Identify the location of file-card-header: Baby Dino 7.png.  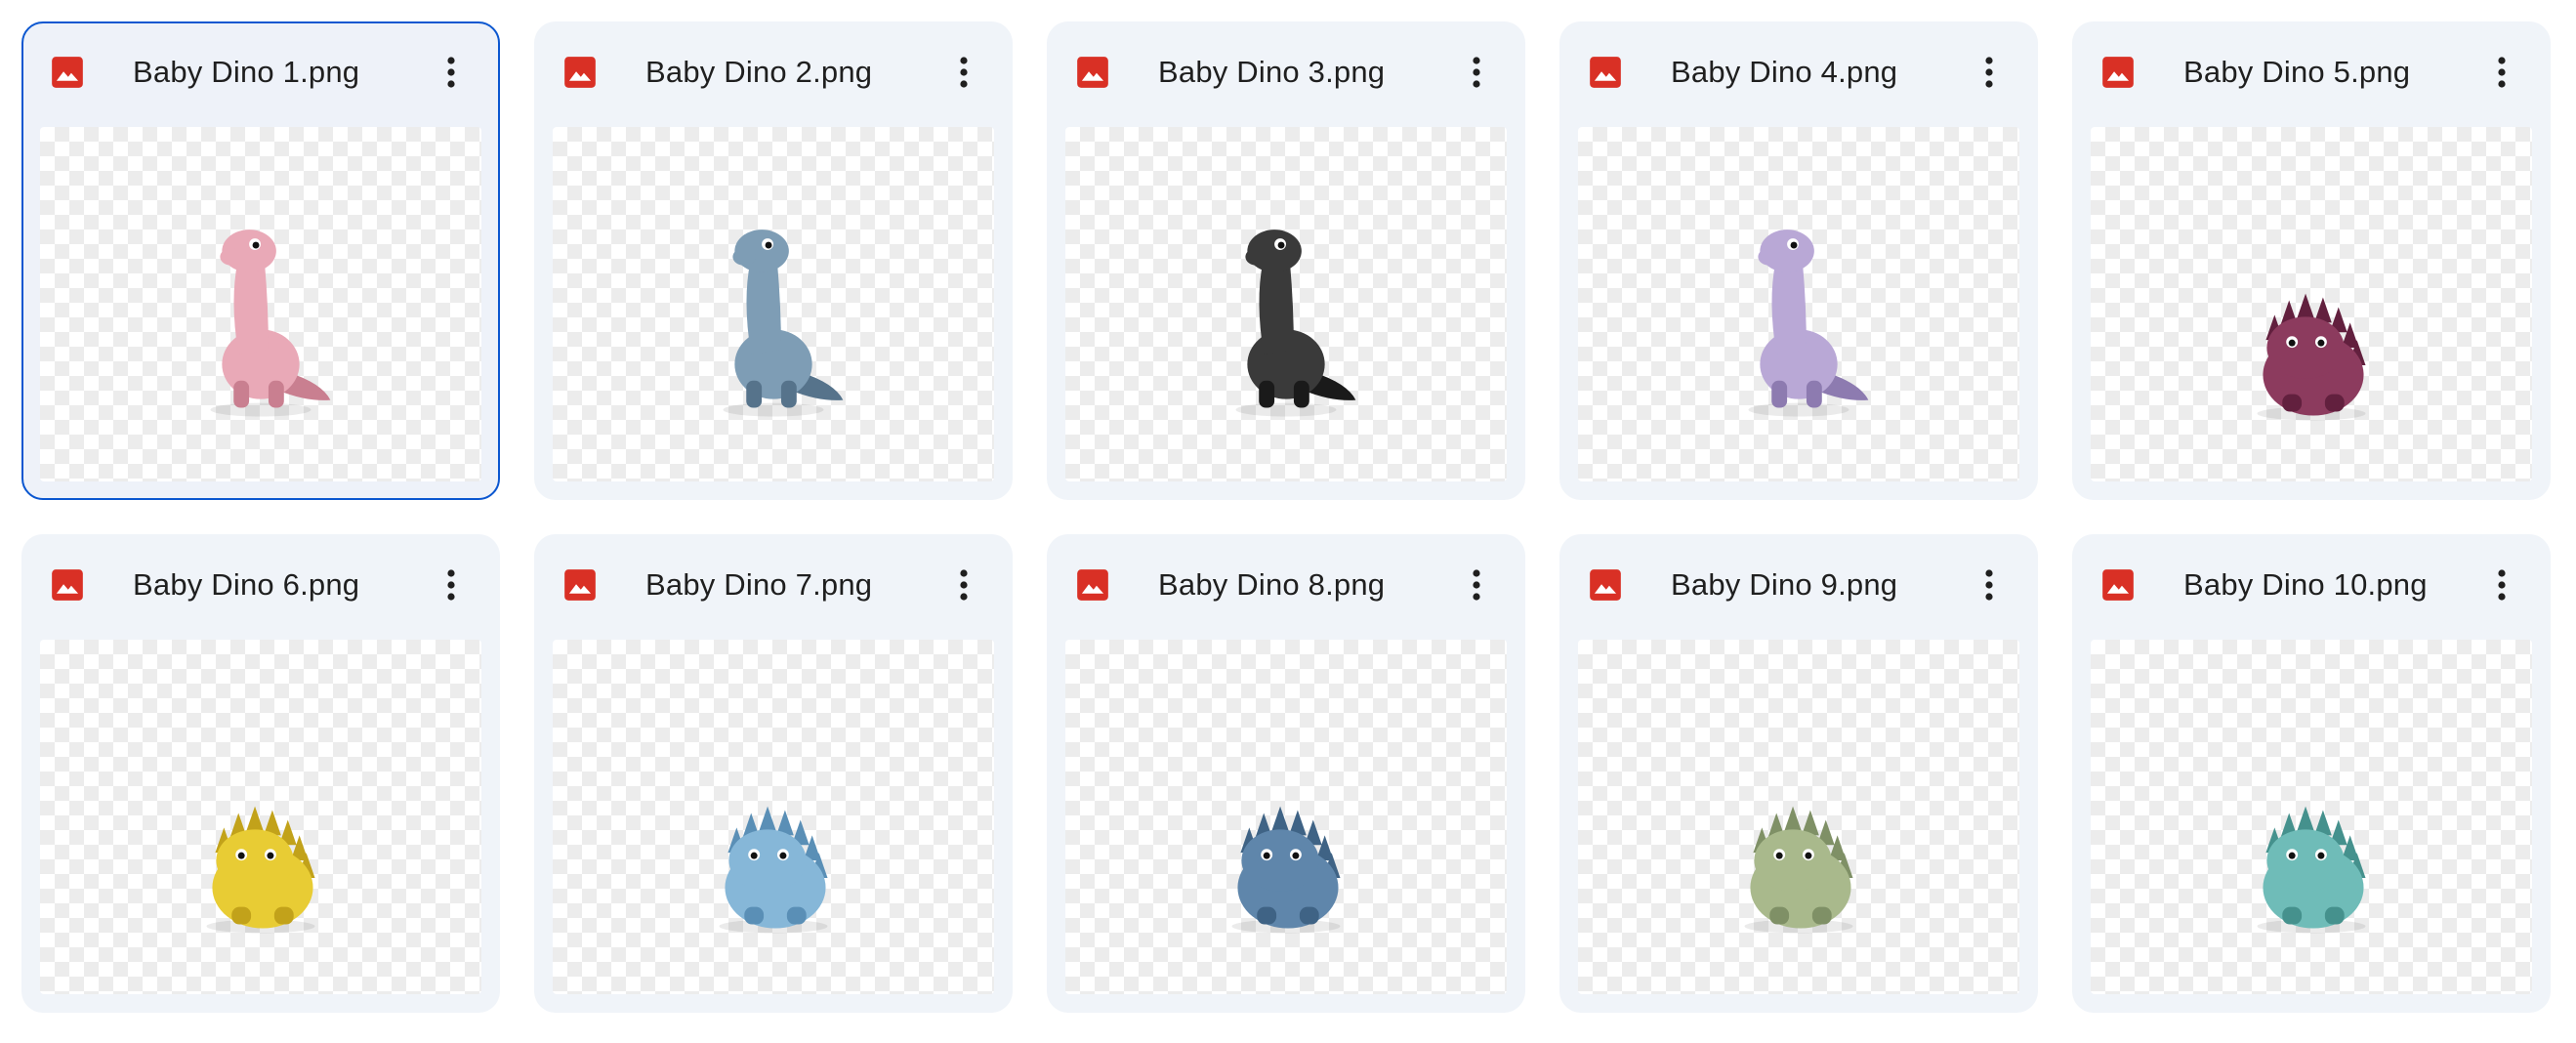
(773, 585).